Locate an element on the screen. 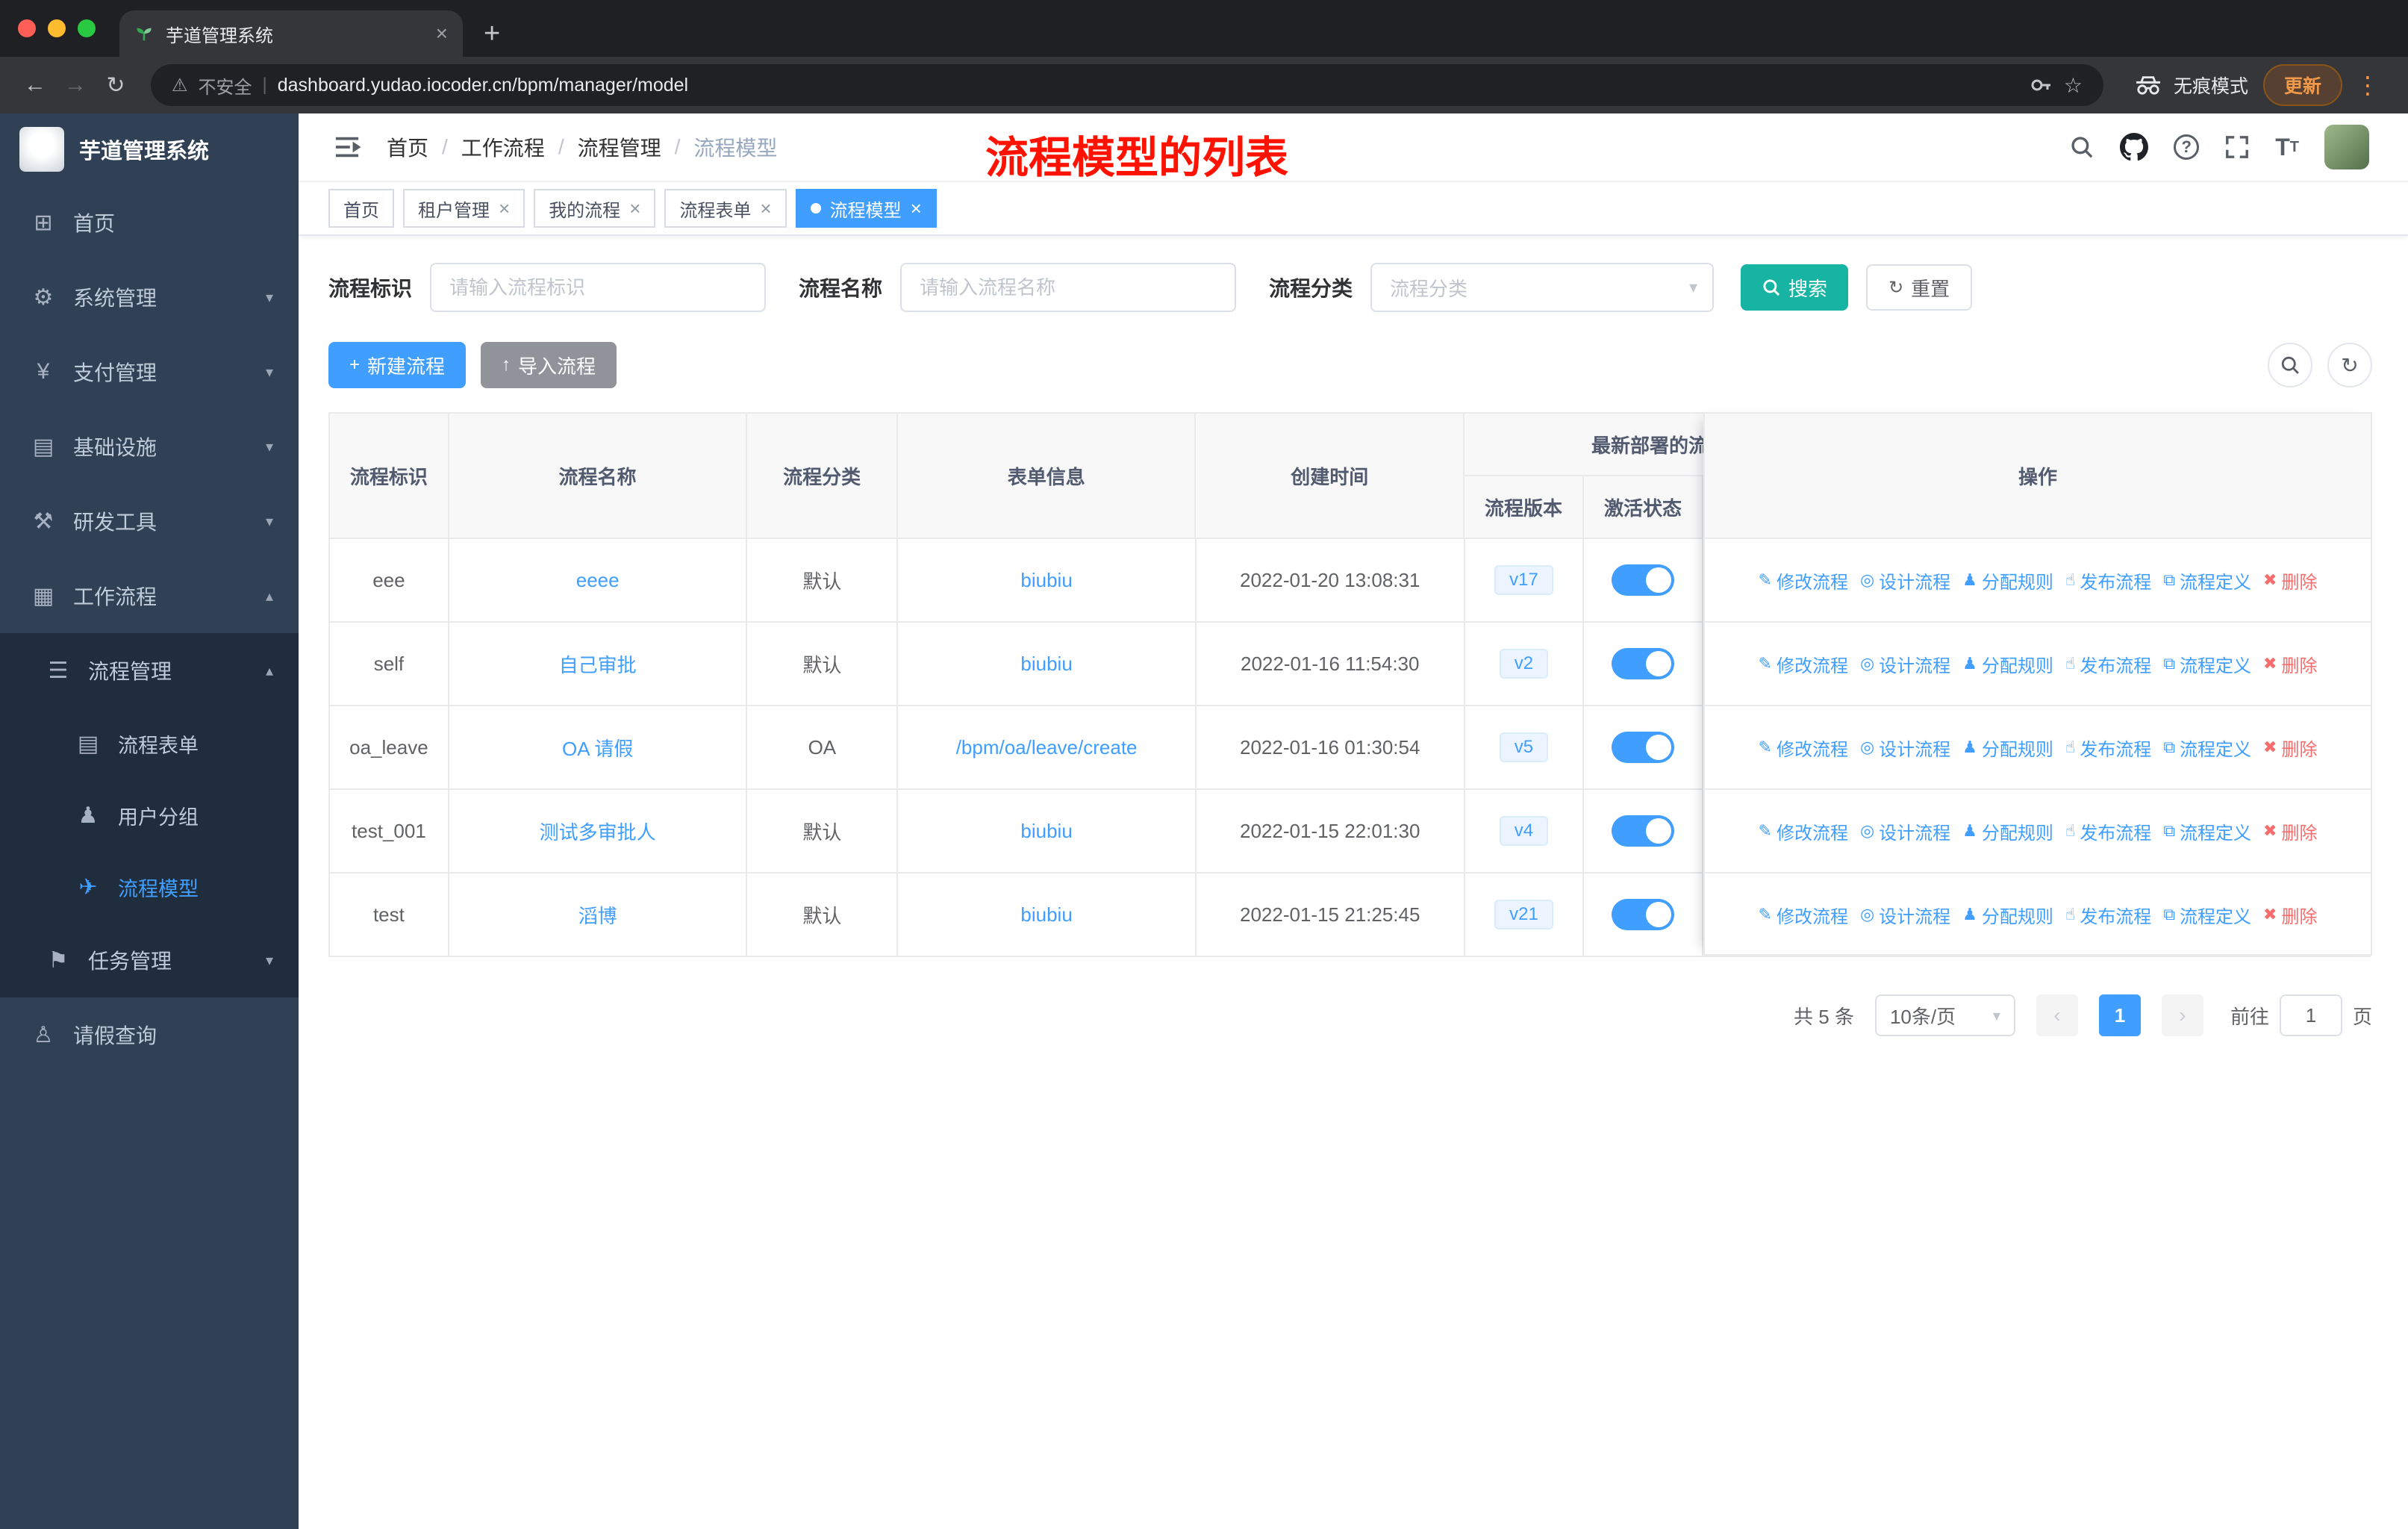 The height and width of the screenshot is (1529, 2408). search-icon is located at coordinates (2081, 147).